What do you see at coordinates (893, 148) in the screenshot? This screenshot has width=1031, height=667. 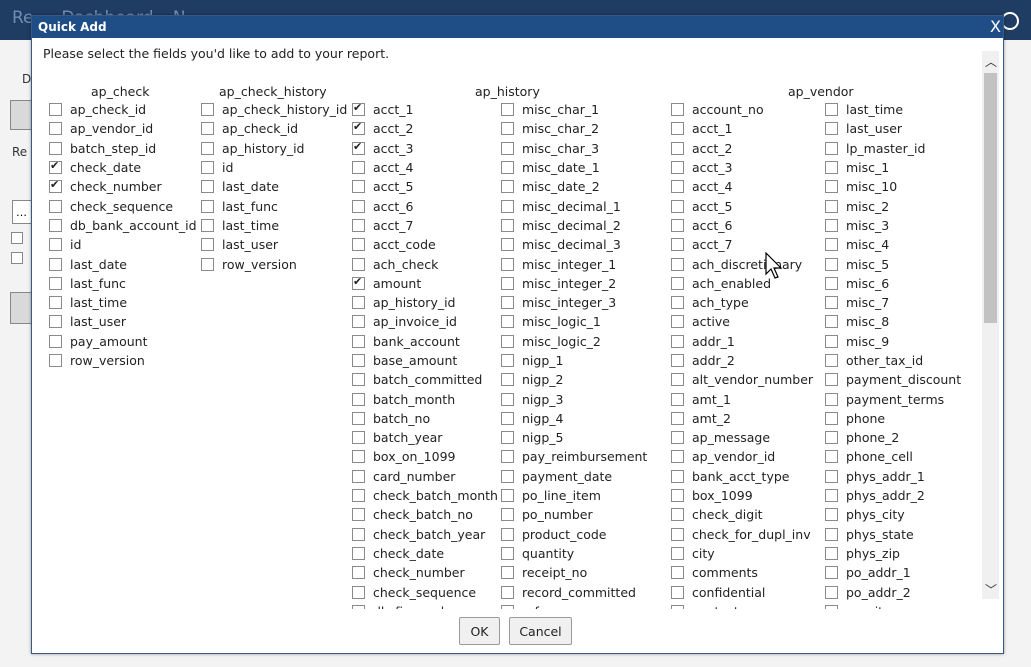 I see `field-option: lp_master_id` at bounding box center [893, 148].